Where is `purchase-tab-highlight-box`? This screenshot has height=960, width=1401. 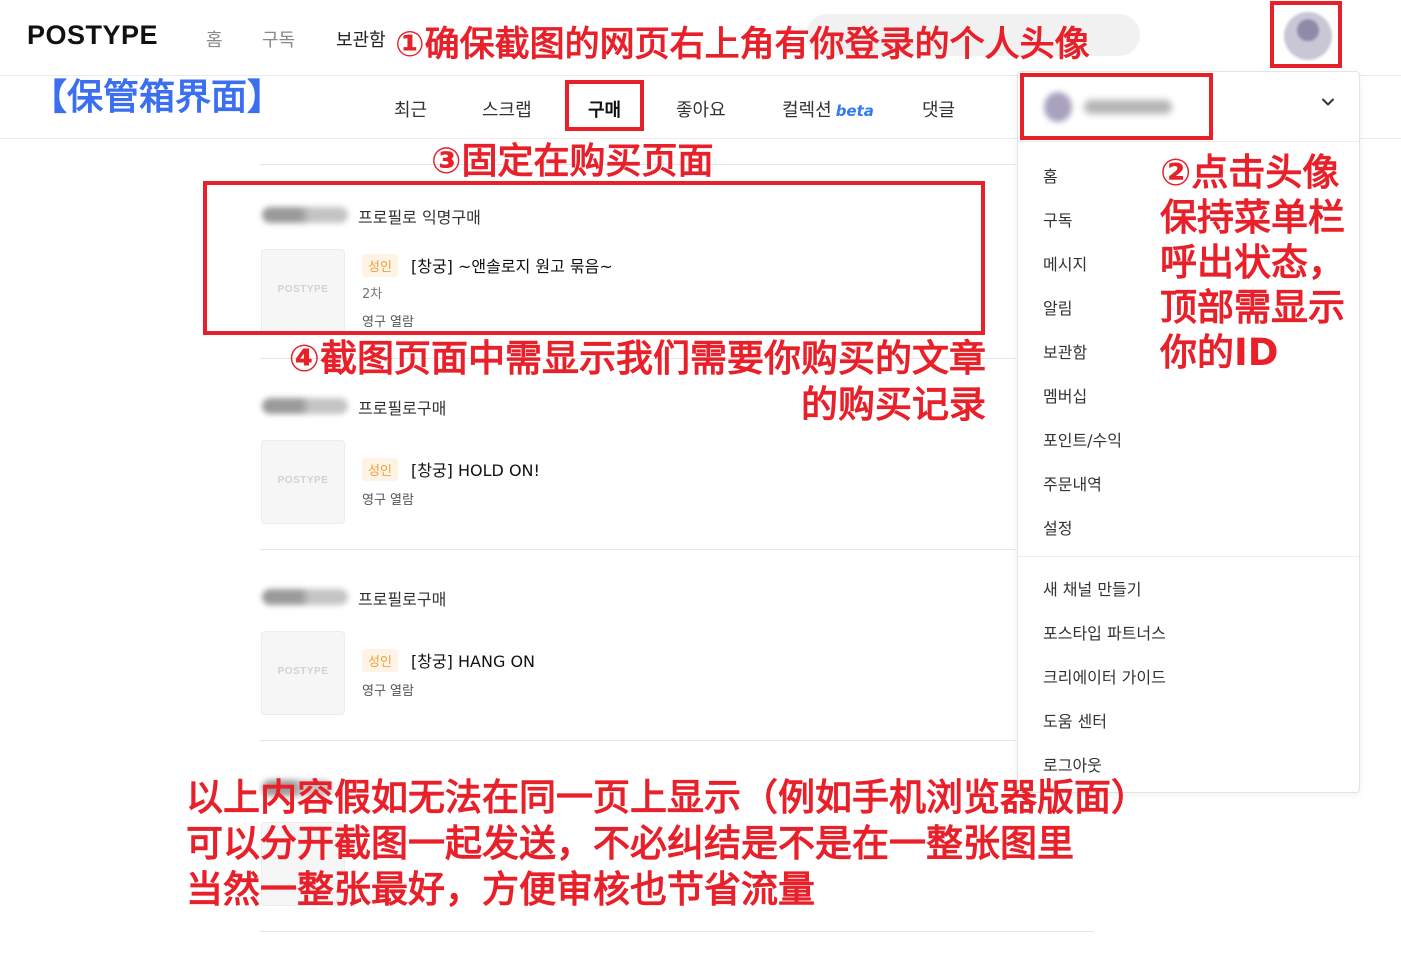 purchase-tab-highlight-box is located at coordinates (604, 105).